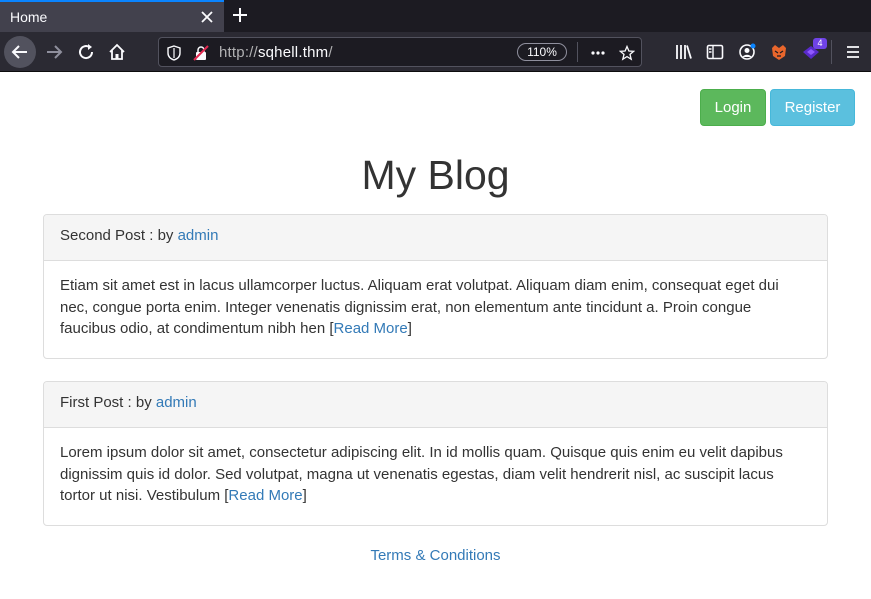  I want to click on url-bar-divider, so click(577, 52).